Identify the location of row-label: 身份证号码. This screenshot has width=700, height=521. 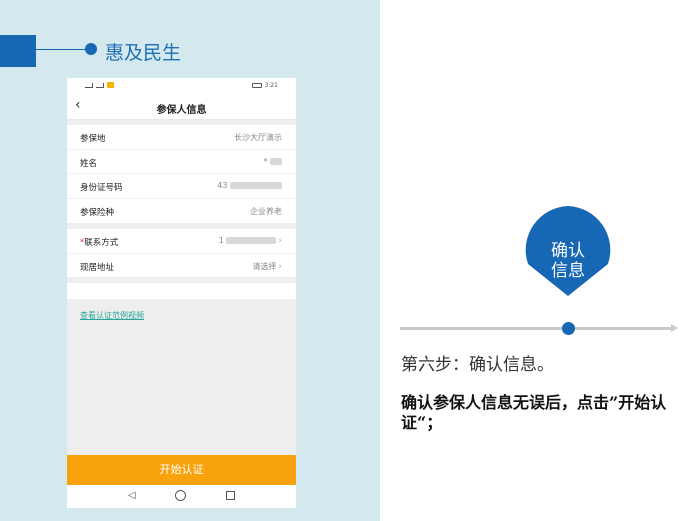
(101, 188).